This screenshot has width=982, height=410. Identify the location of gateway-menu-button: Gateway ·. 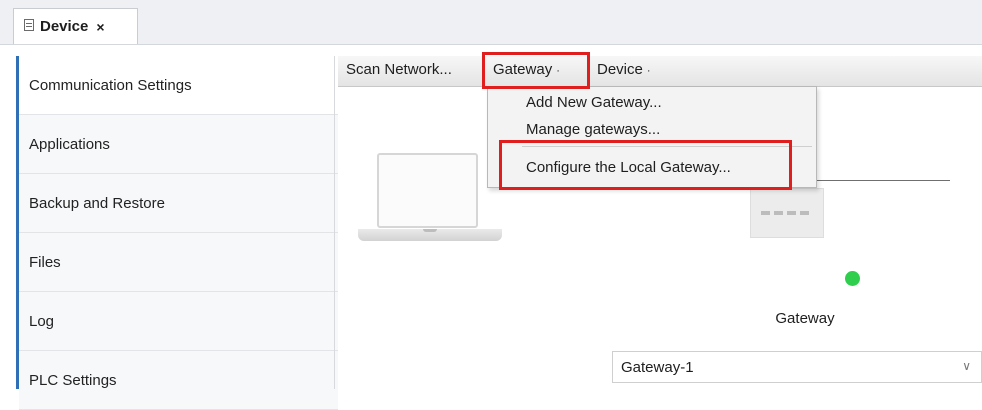
(526, 69).